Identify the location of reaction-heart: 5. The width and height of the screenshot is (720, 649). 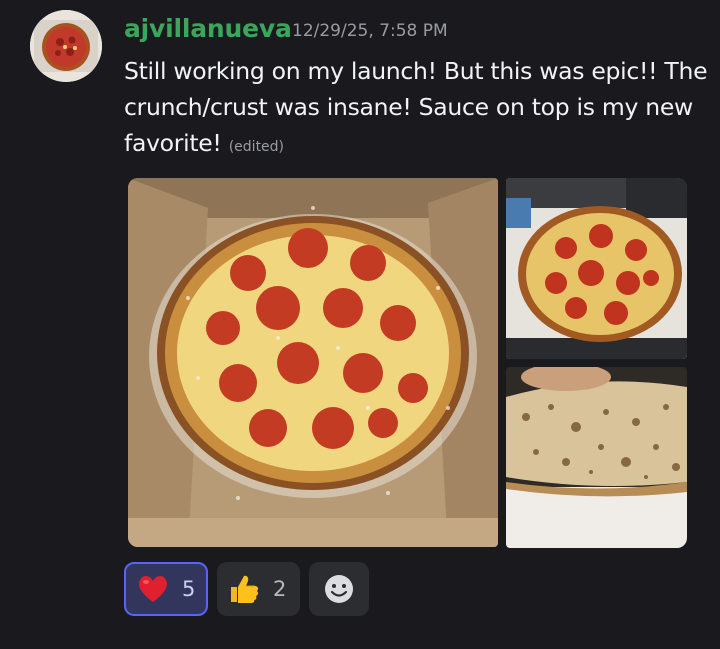
(166, 589).